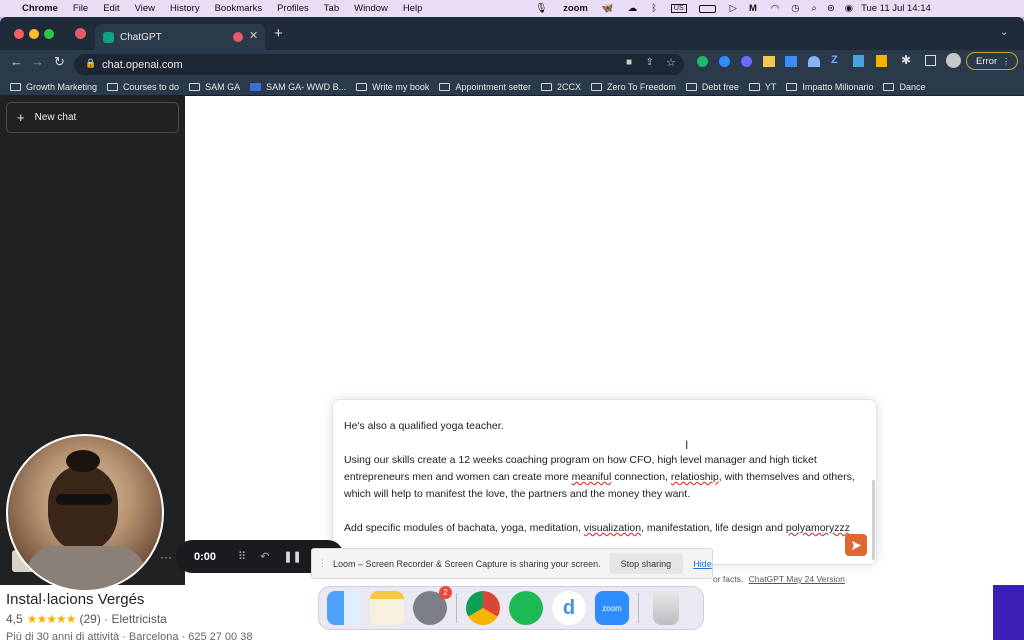 The width and height of the screenshot is (1024, 640). I want to click on spotify-icon, so click(526, 608).